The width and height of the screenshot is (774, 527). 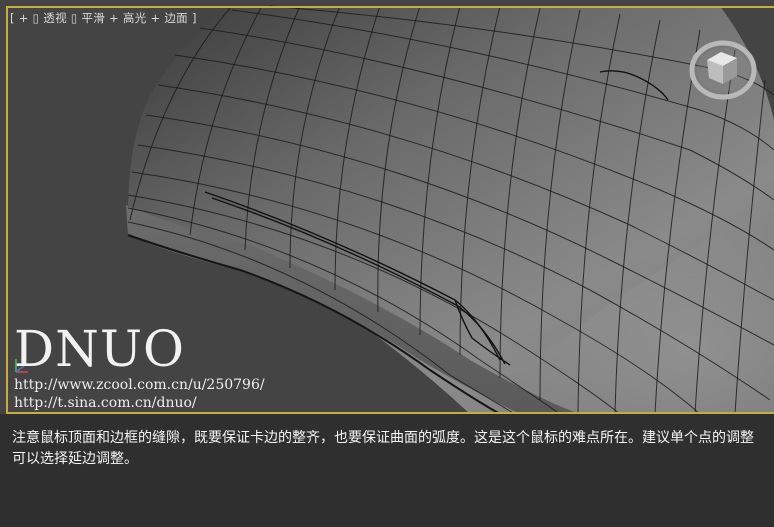 I want to click on viewport-menu-bracket-open: [, so click(x=12, y=18).